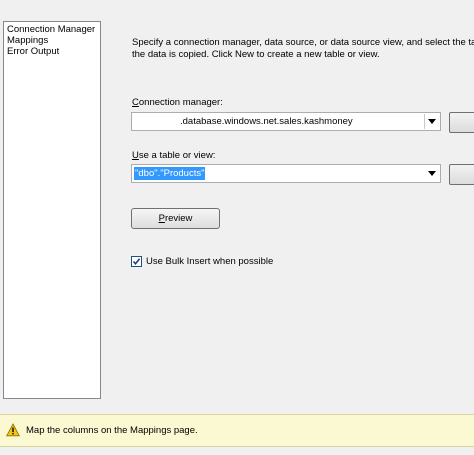 The height and width of the screenshot is (455, 474). I want to click on connection-manager-label-mnemonic: C, so click(135, 102).